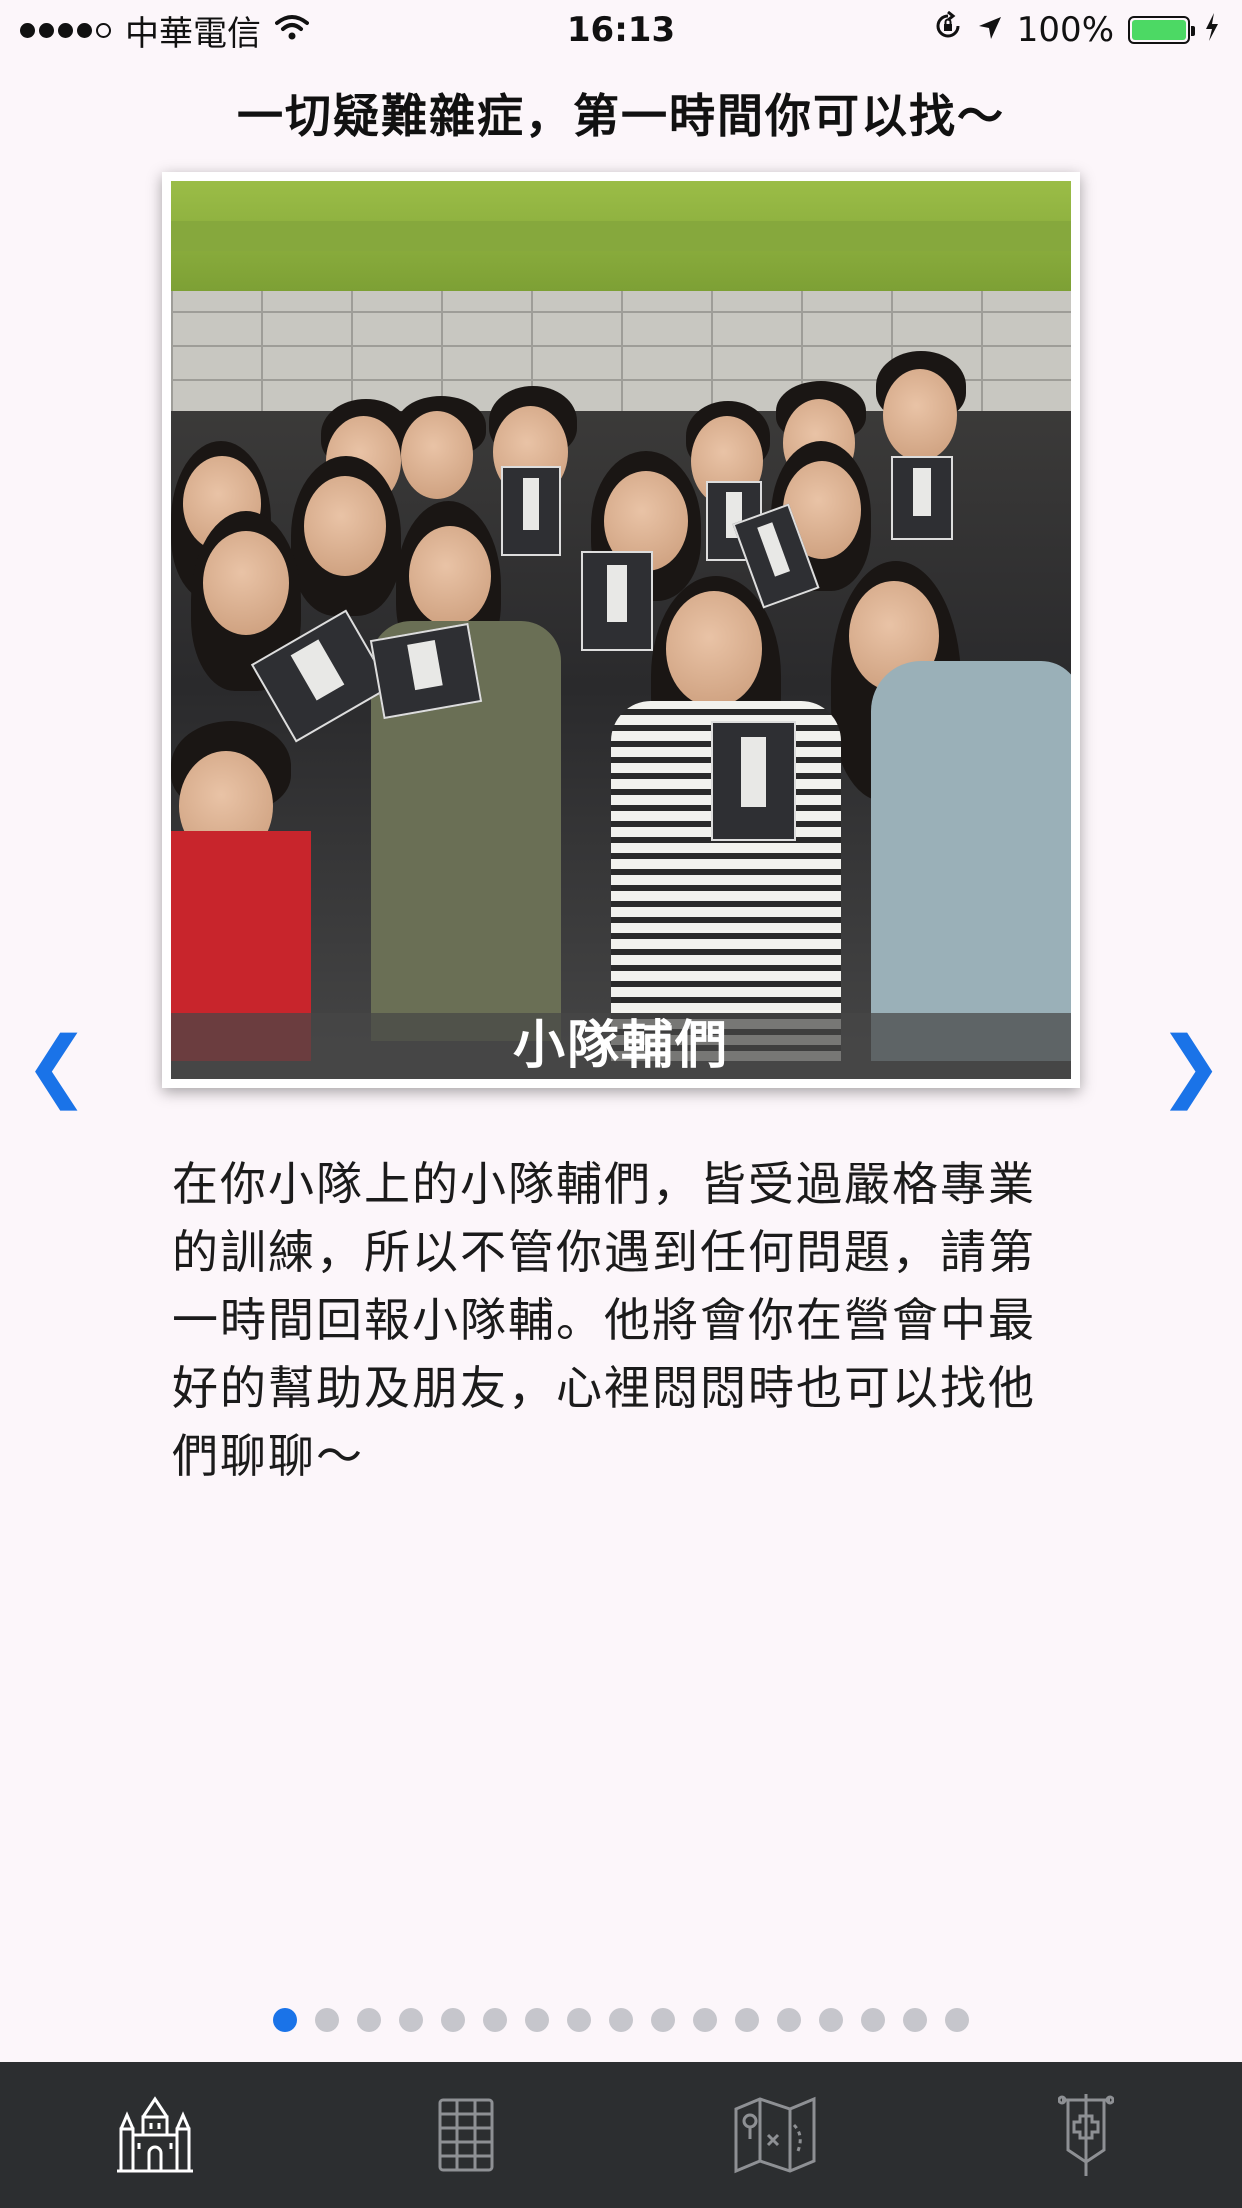 The image size is (1242, 2208). Describe the element at coordinates (621, 116) in the screenshot. I see `page-title: 一切疑難雜症，第一時間你可以找～` at that location.